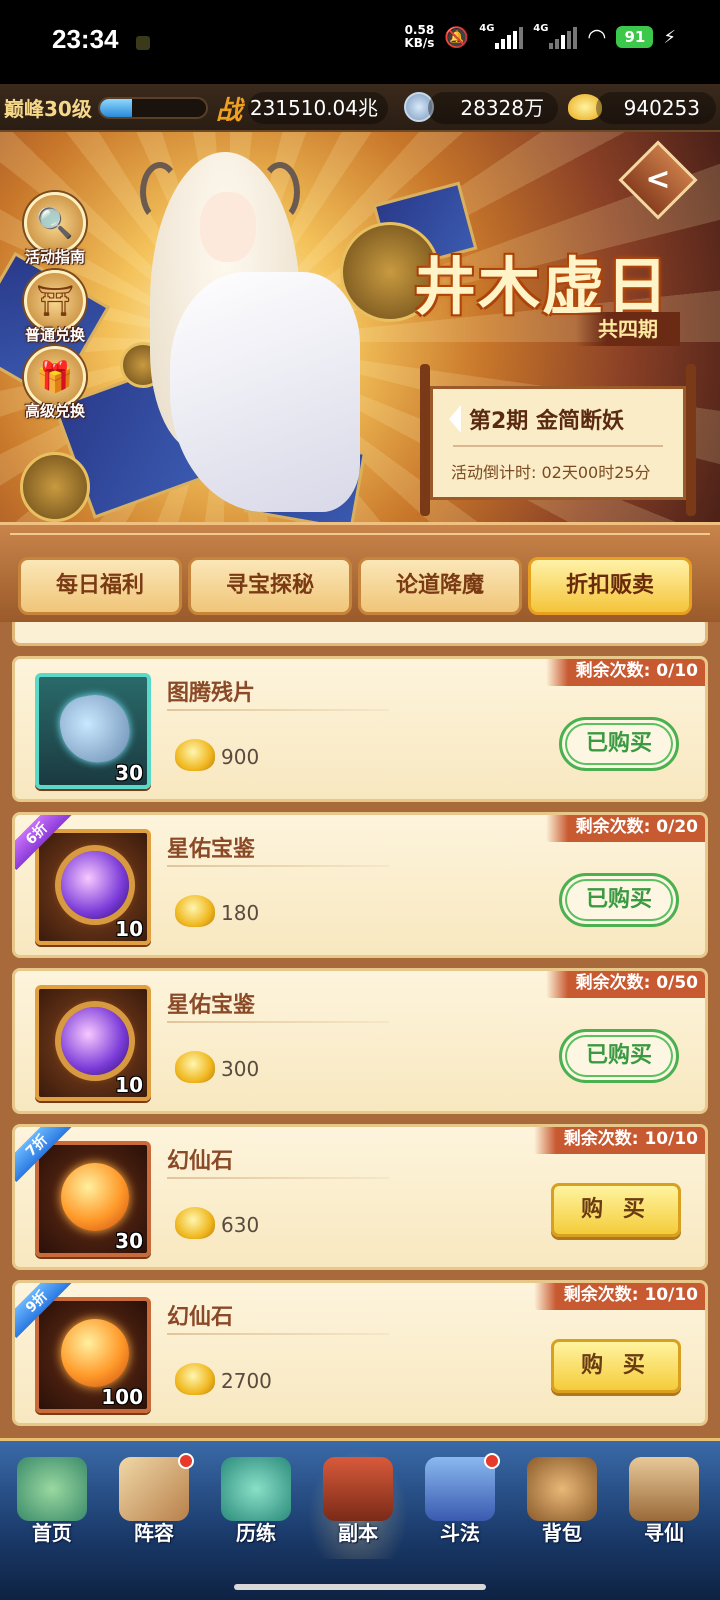  I want to click on nav-home: 首页, so click(52, 1504).